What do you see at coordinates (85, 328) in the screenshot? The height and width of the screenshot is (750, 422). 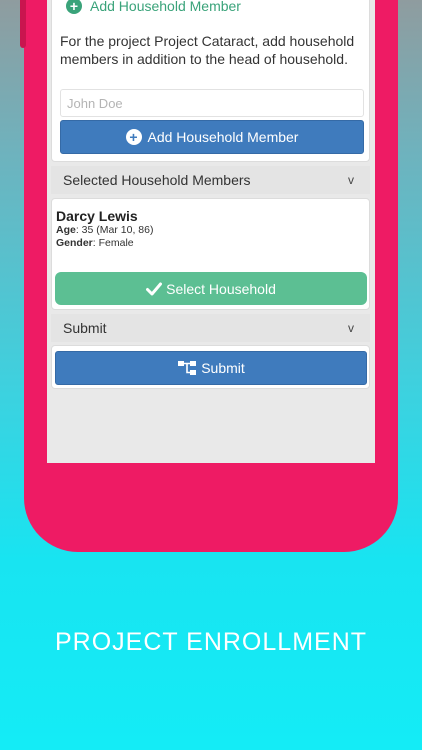 I see `submit-section-title: Submit` at bounding box center [85, 328].